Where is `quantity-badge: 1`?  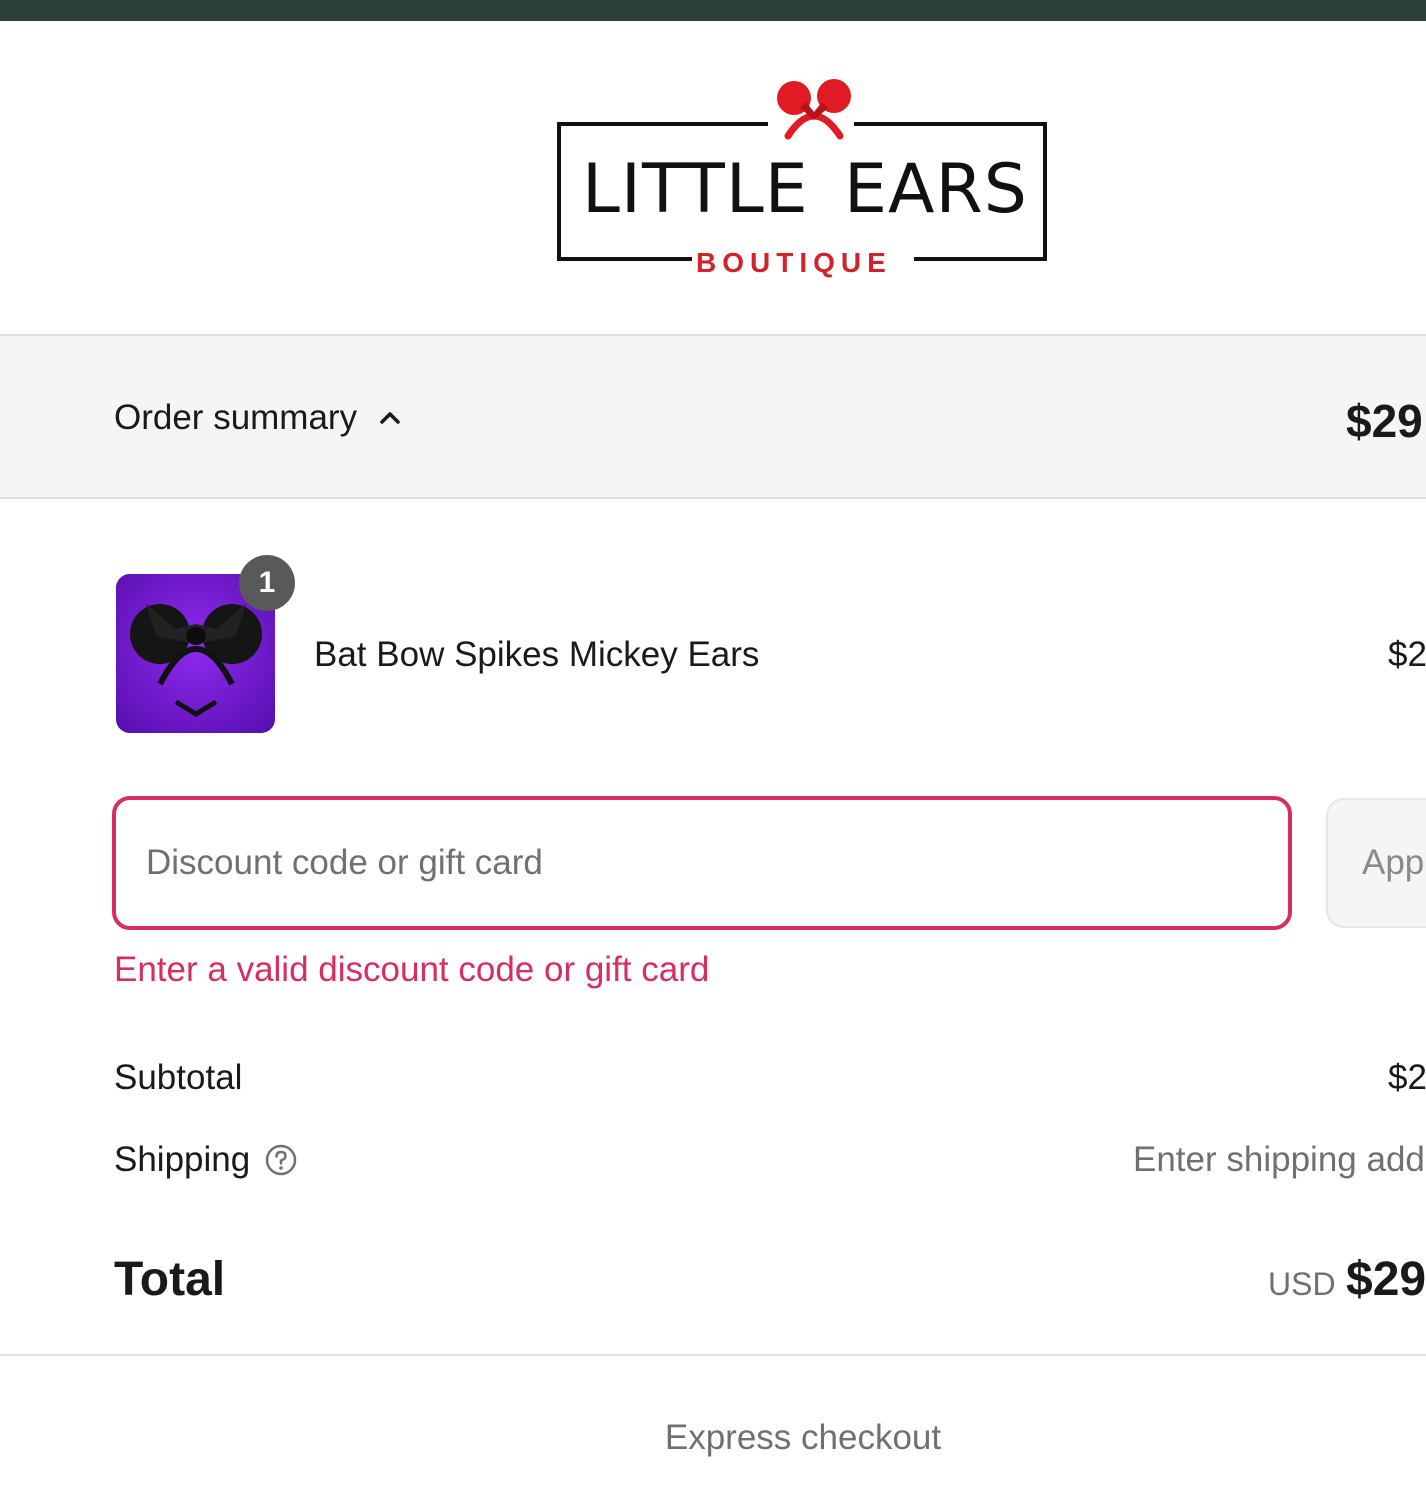
quantity-badge: 1 is located at coordinates (267, 583).